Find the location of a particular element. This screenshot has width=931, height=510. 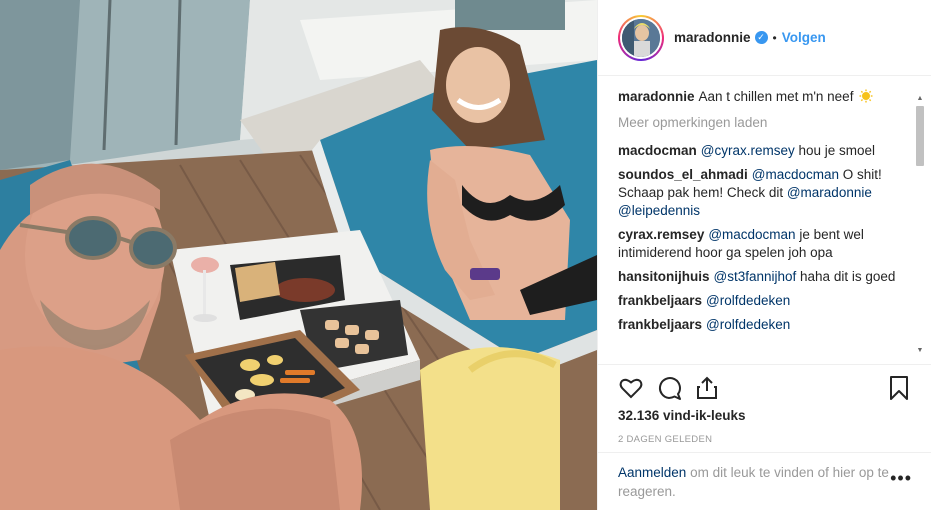

load-more-comments-link: Meer opmerkingen laden is located at coordinates (763, 123).